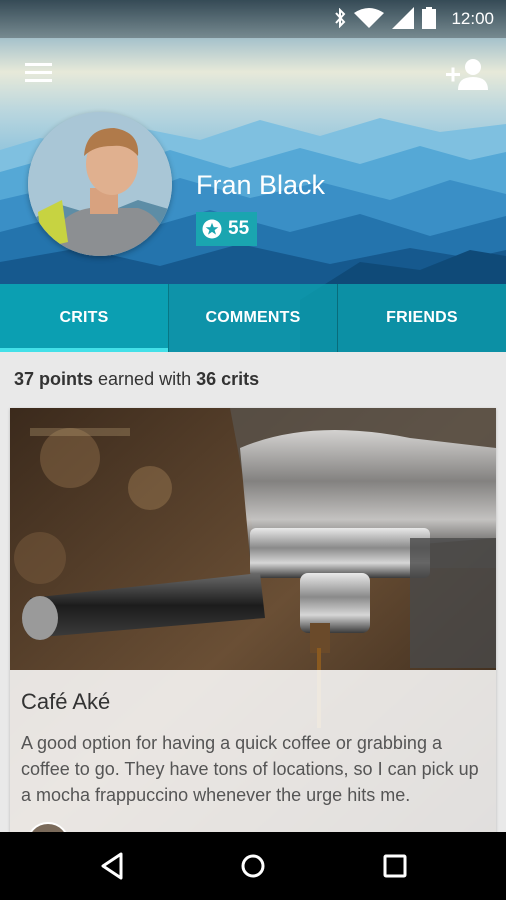  What do you see at coordinates (84, 318) in the screenshot?
I see `tab-crits: CRITS` at bounding box center [84, 318].